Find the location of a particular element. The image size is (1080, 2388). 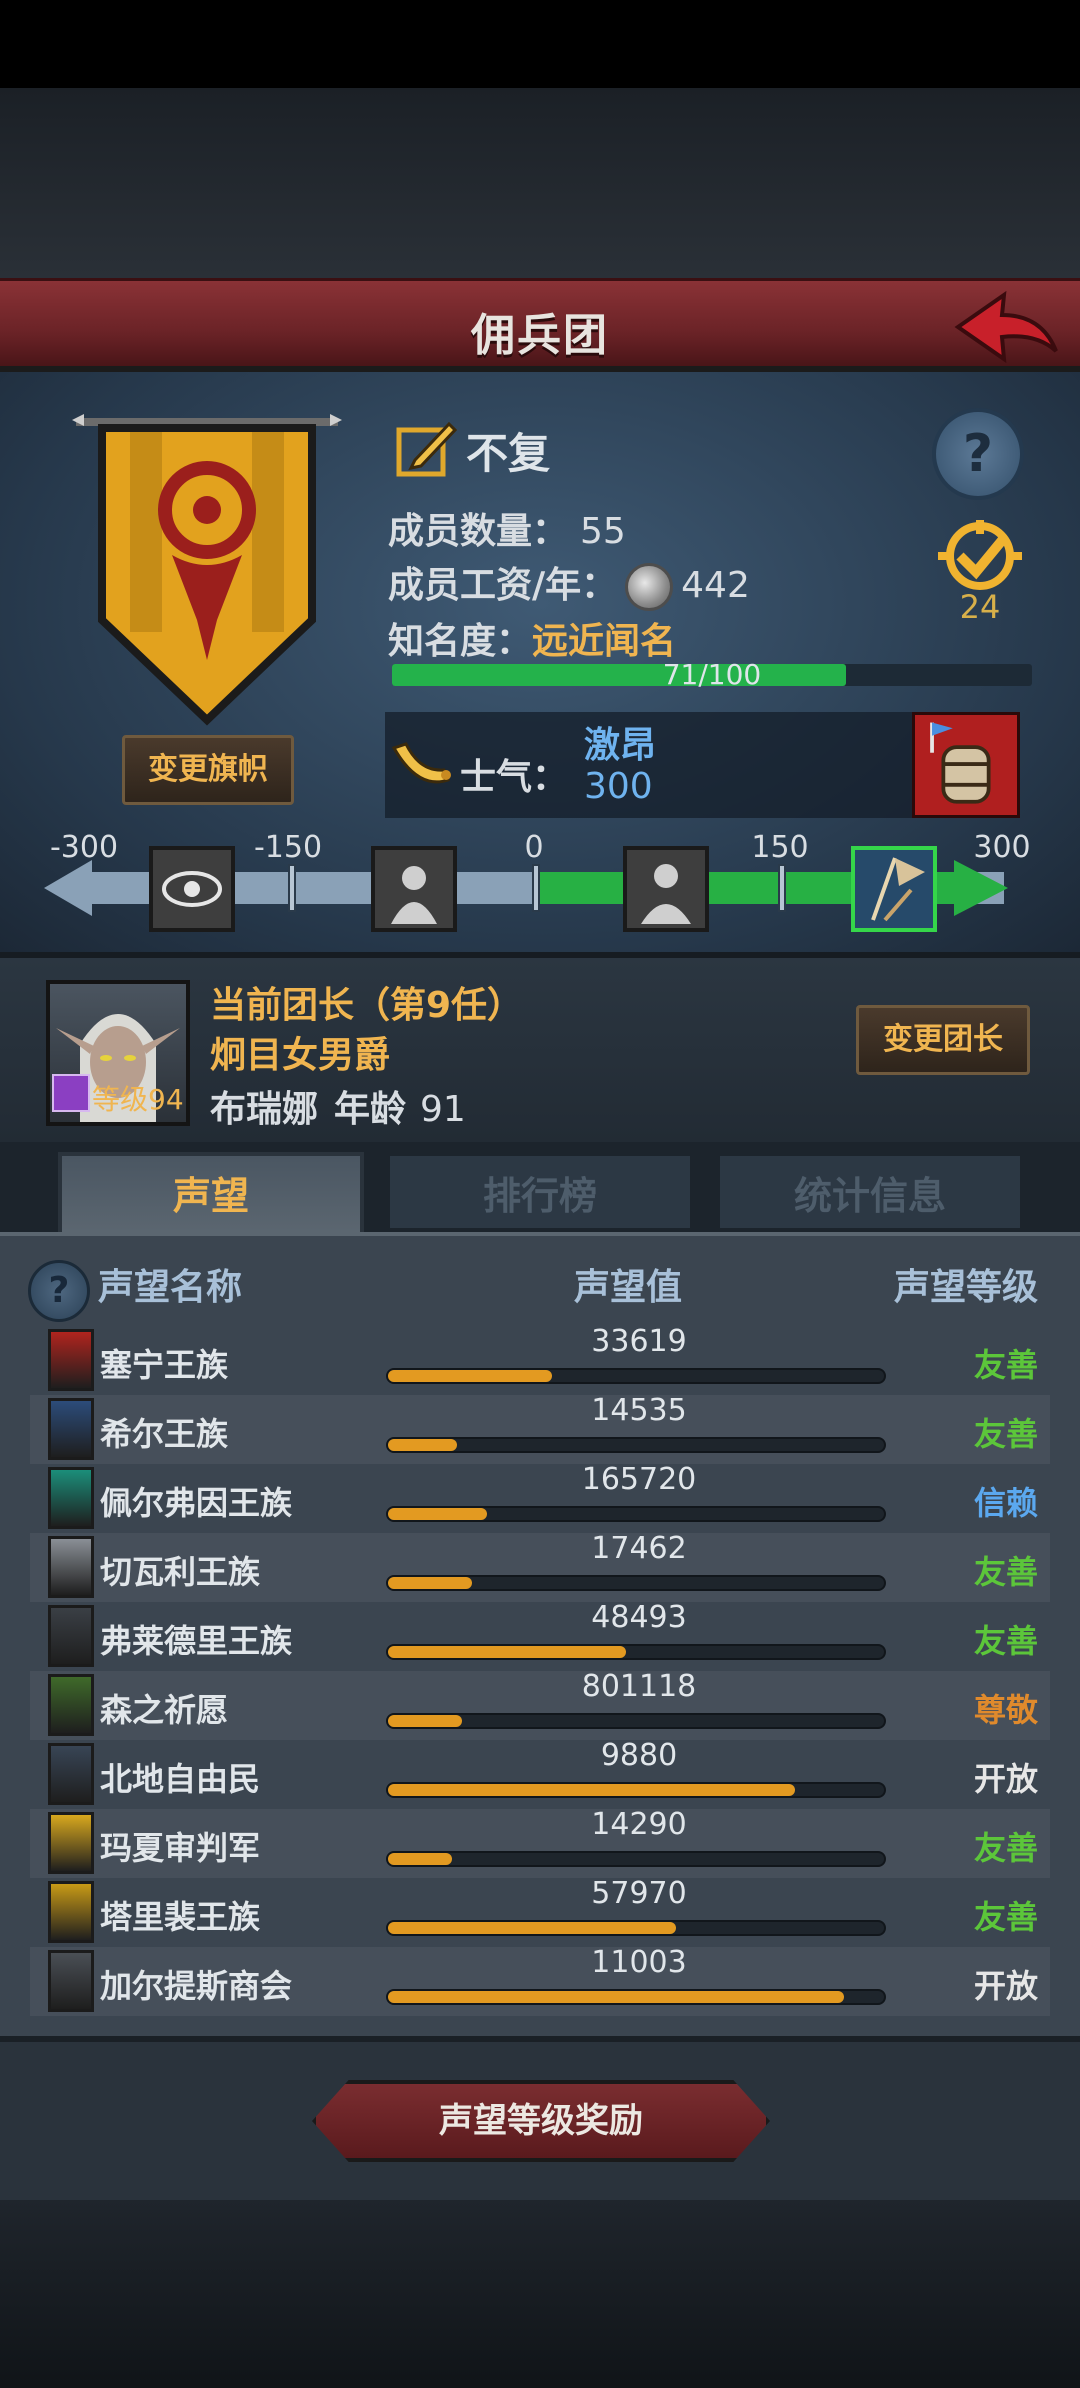

members-value: 55 is located at coordinates (603, 531).